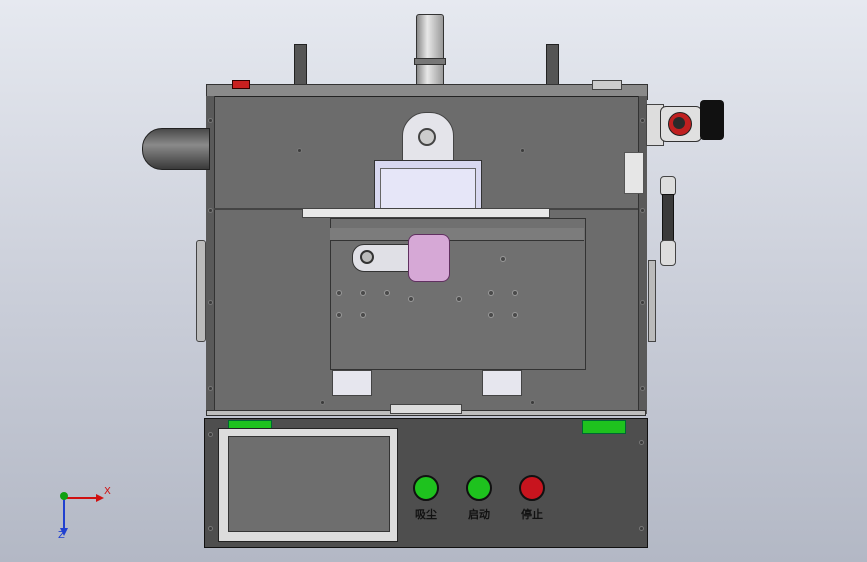 The width and height of the screenshot is (867, 562). Describe the element at coordinates (679, 123) in the screenshot. I see `gauge-dial-center` at that location.